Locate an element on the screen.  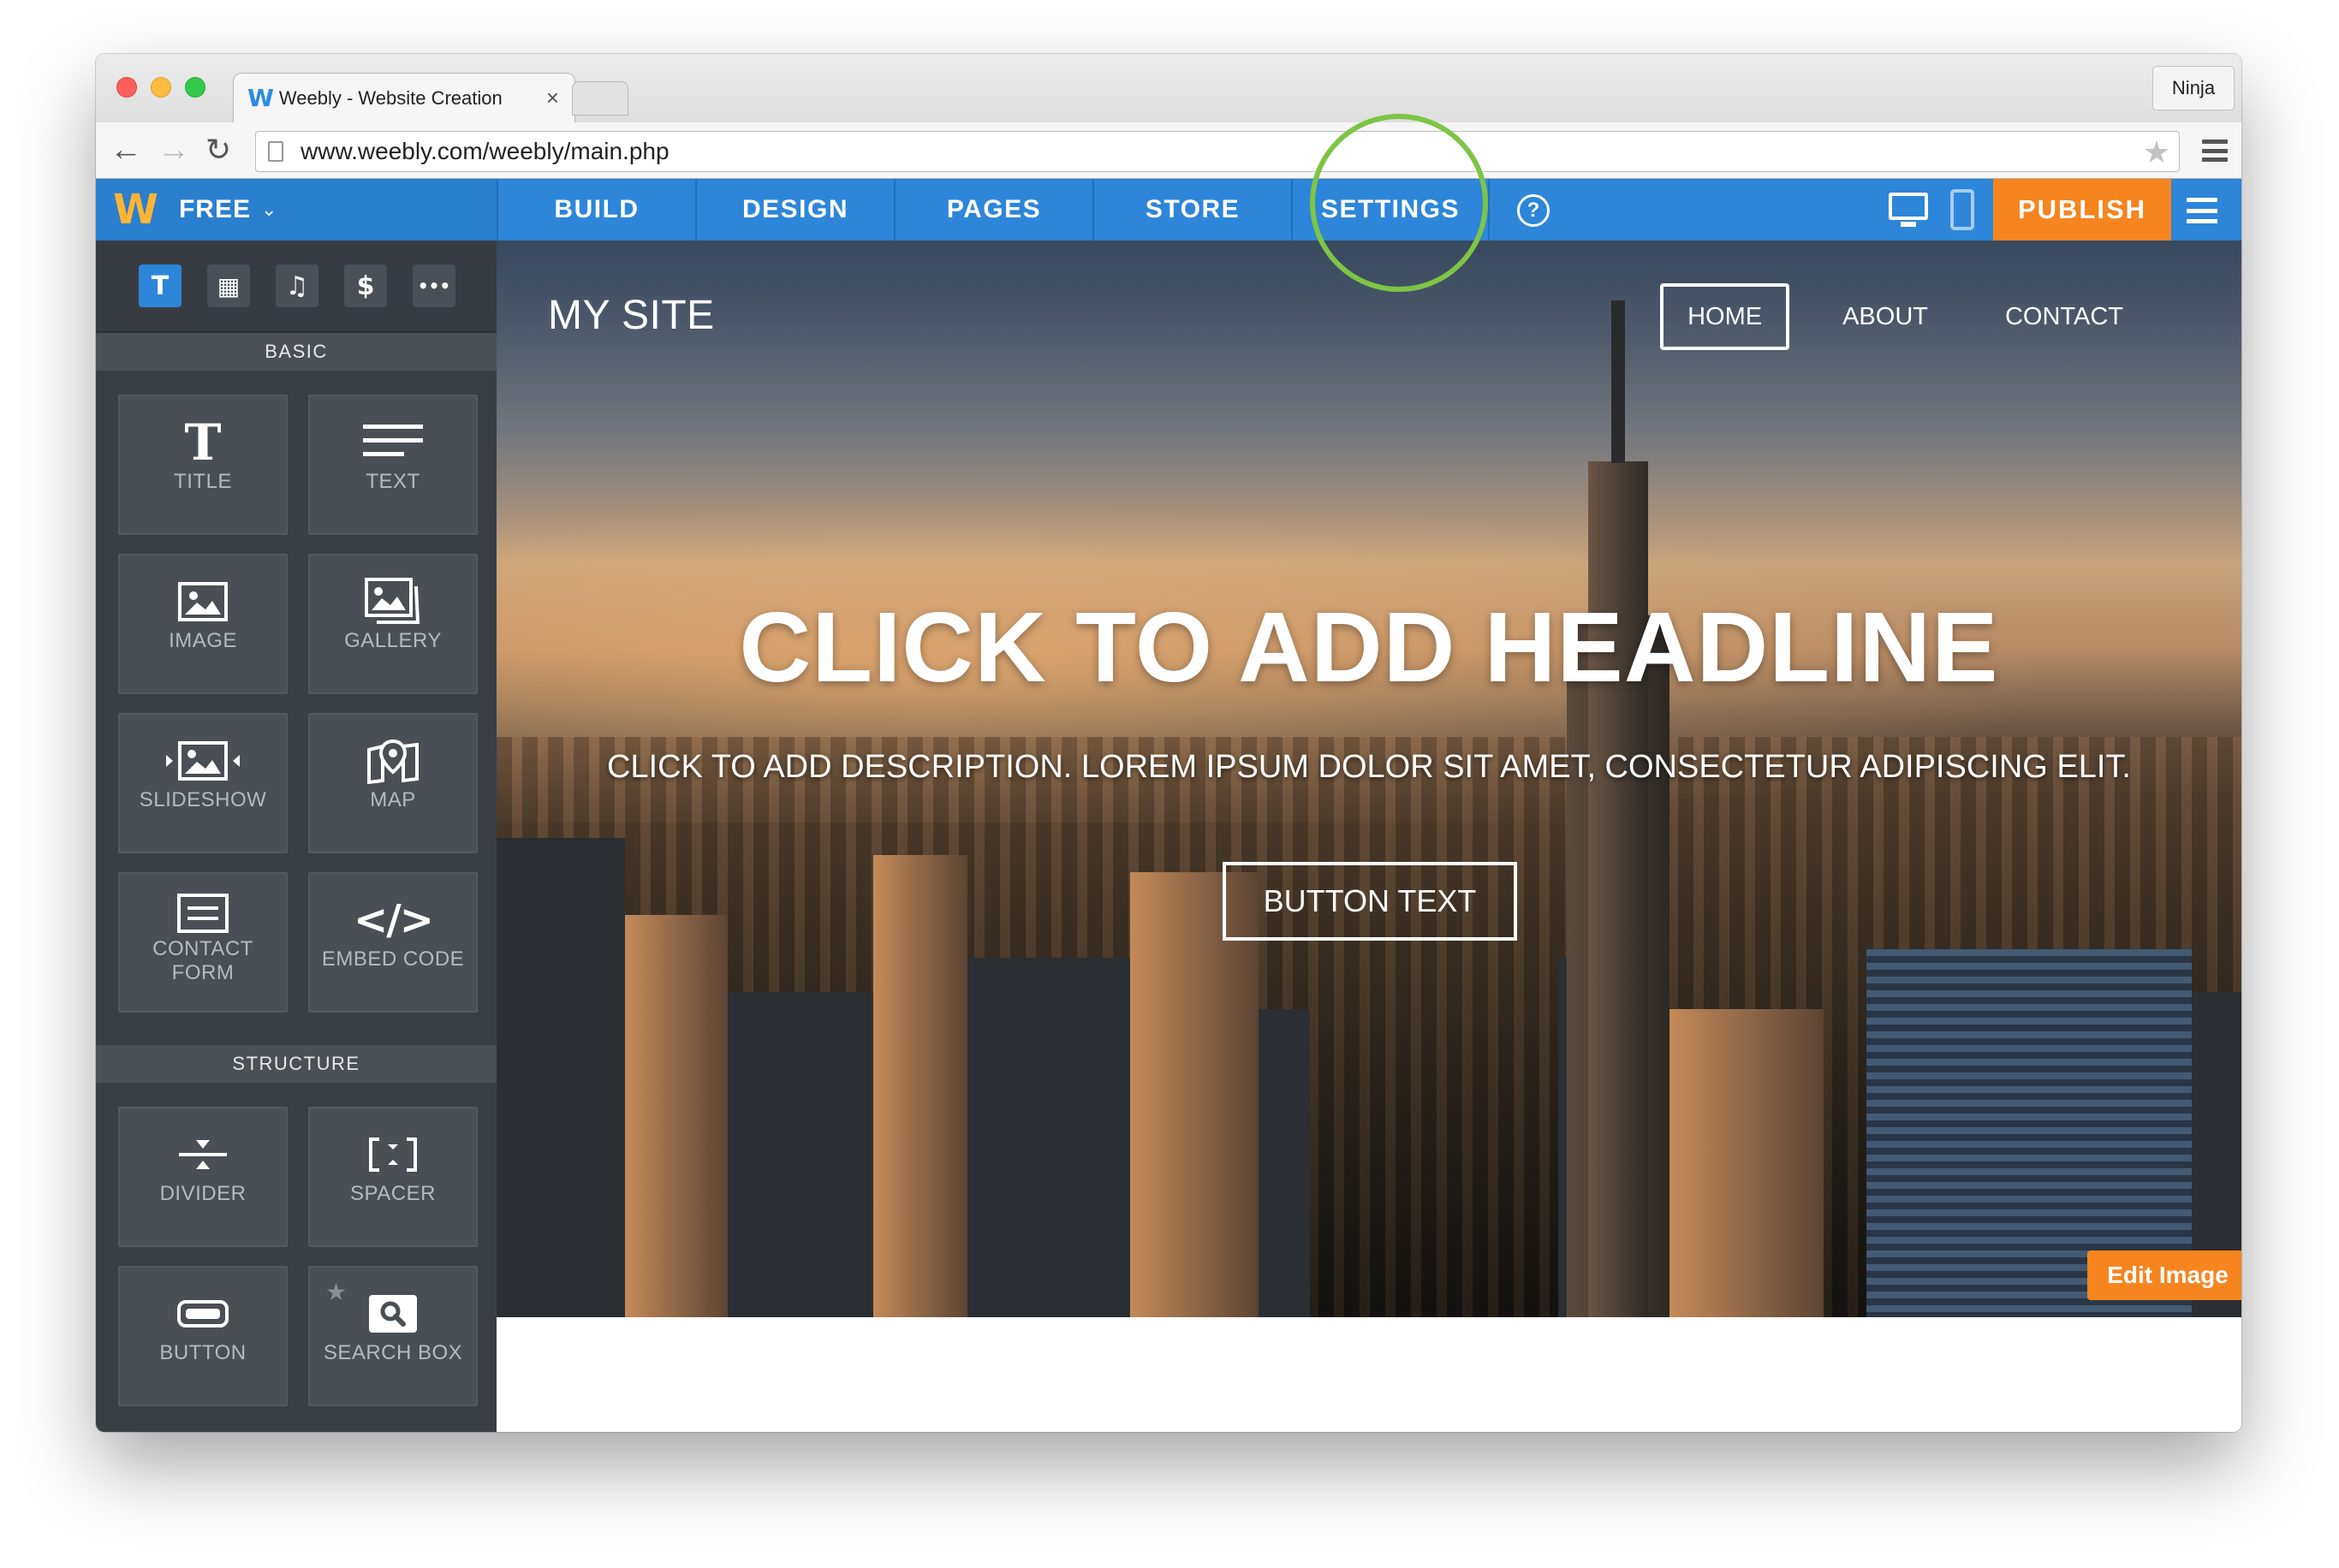
more-tool-icon: ••• is located at coordinates (434, 285).